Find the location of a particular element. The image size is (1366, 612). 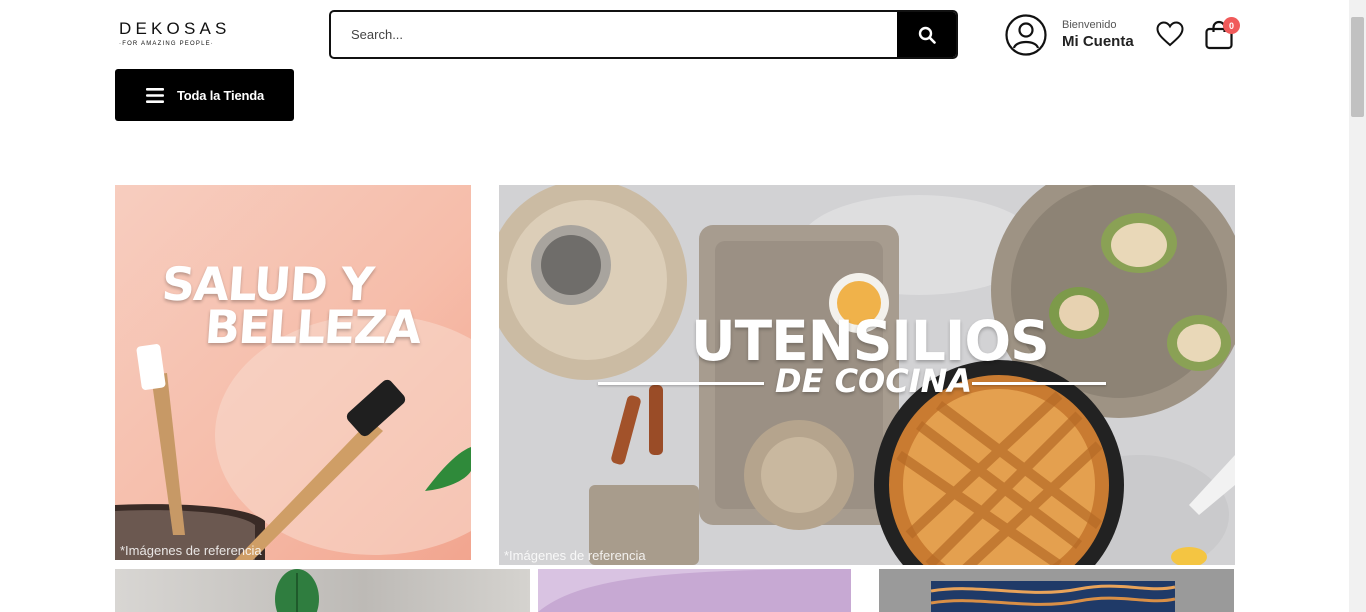

account-label: Mi Cuenta is located at coordinates (1098, 41).